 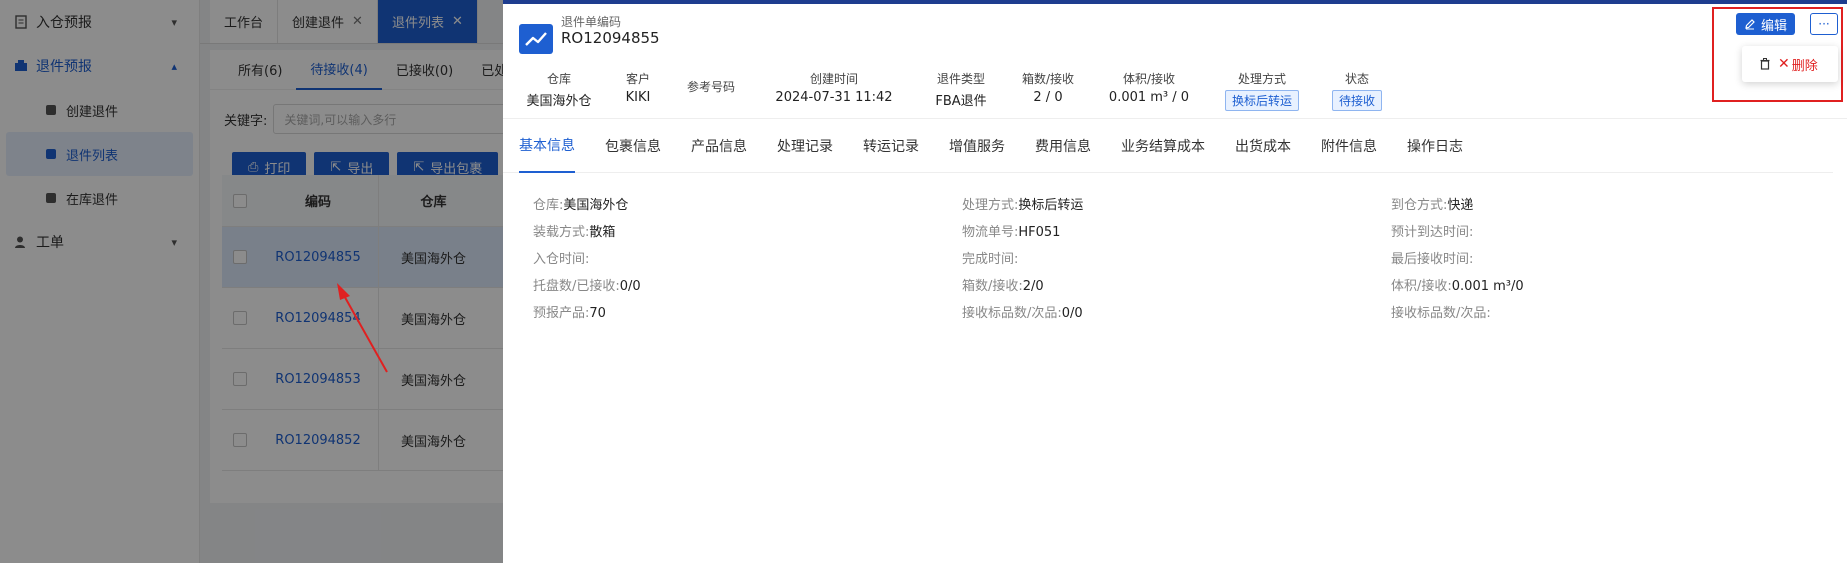 What do you see at coordinates (536, 39) in the screenshot?
I see `trend-chart-icon` at bounding box center [536, 39].